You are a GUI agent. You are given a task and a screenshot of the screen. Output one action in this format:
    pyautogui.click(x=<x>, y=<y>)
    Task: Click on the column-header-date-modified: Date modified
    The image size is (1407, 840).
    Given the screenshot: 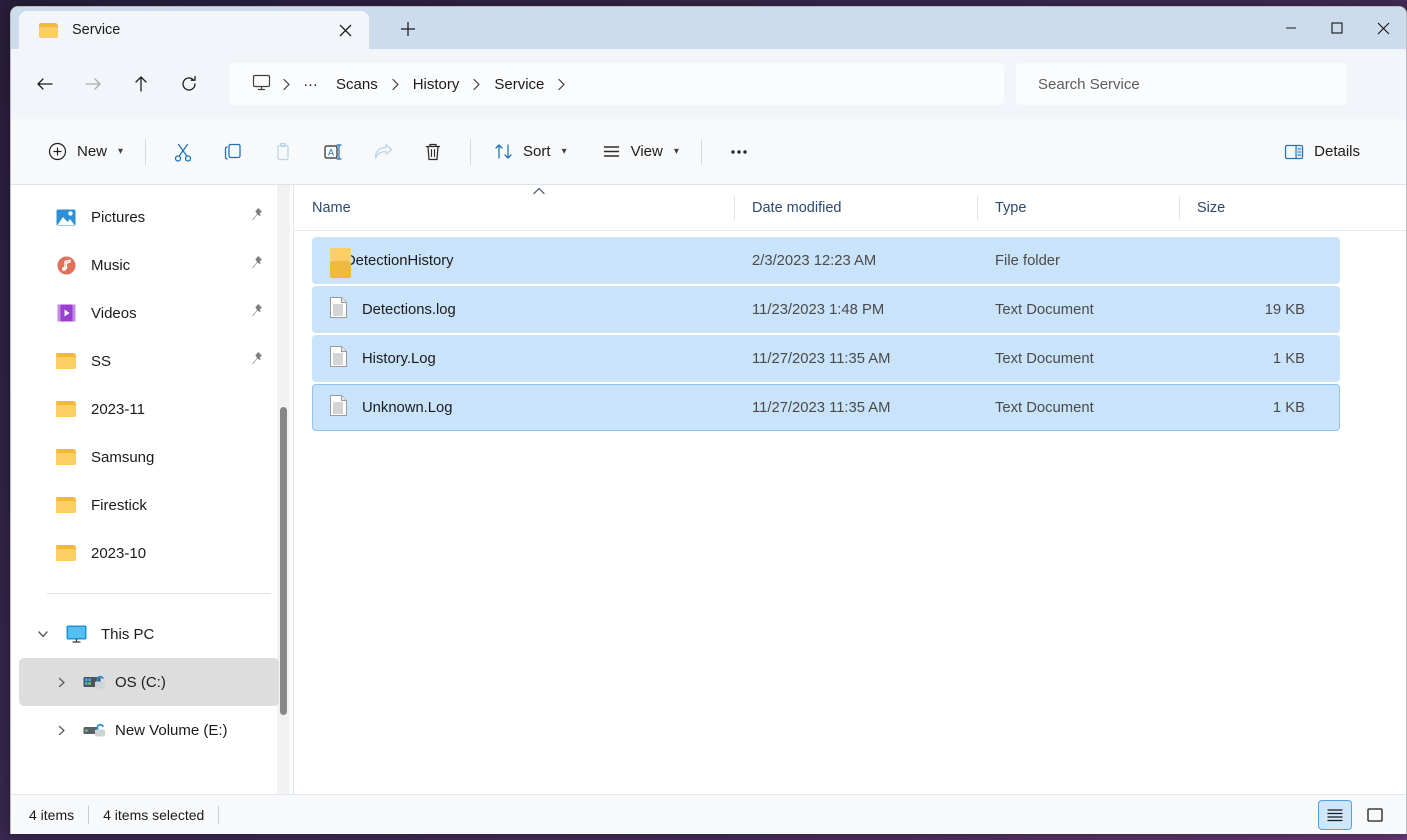 What is the action you would take?
    pyautogui.click(x=855, y=208)
    